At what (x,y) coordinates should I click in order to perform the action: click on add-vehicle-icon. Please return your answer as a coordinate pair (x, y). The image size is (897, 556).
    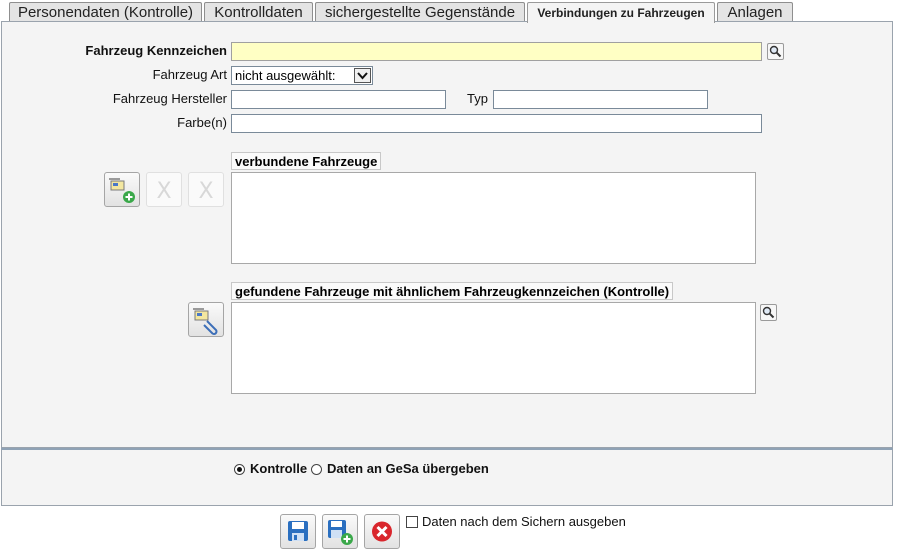
    Looking at the image, I should click on (122, 190).